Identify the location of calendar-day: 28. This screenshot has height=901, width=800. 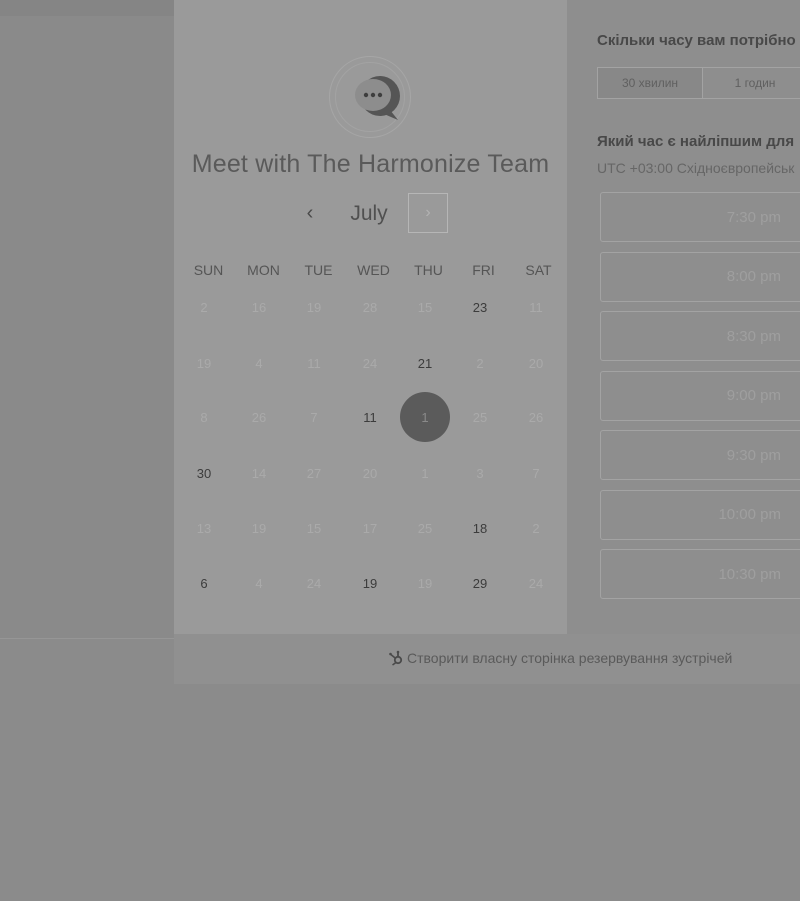
(370, 307).